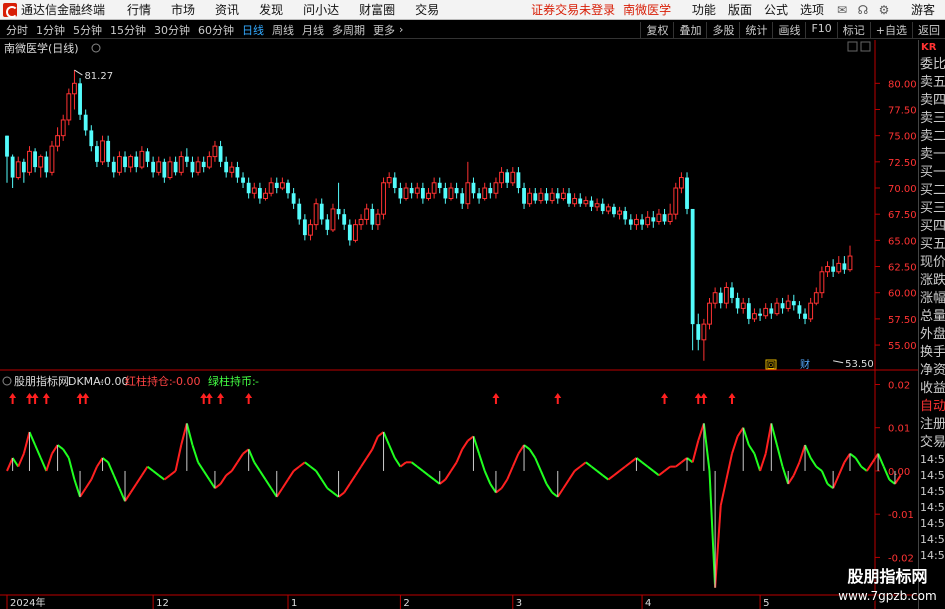 The height and width of the screenshot is (609, 945). I want to click on period-60min: 60分钟, so click(216, 30).